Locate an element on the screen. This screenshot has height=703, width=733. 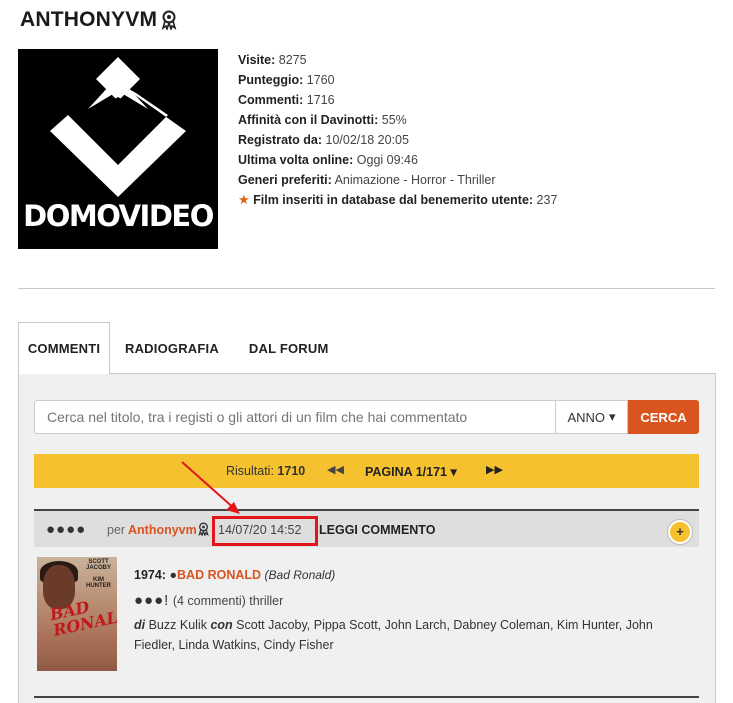
stat-affinita: Affinità con il Davinotti: 55% is located at coordinates (322, 120).